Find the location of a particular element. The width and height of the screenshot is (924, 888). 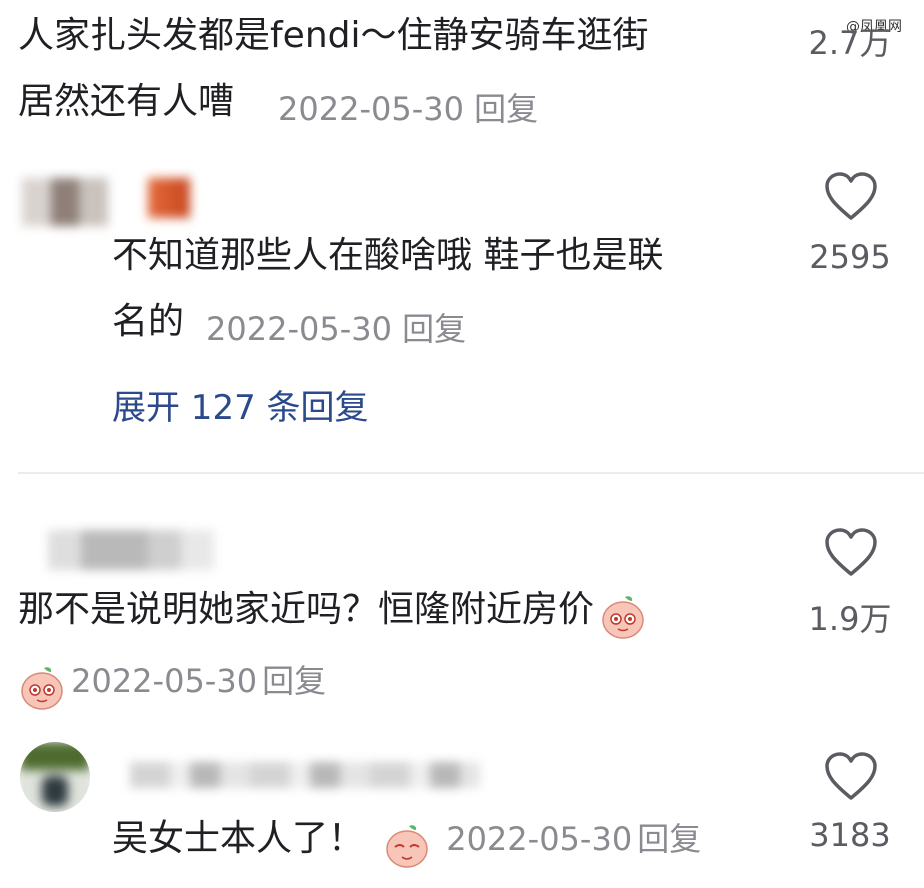

comment-meta-row: 2022-05-30 回复 is located at coordinates (172, 684).